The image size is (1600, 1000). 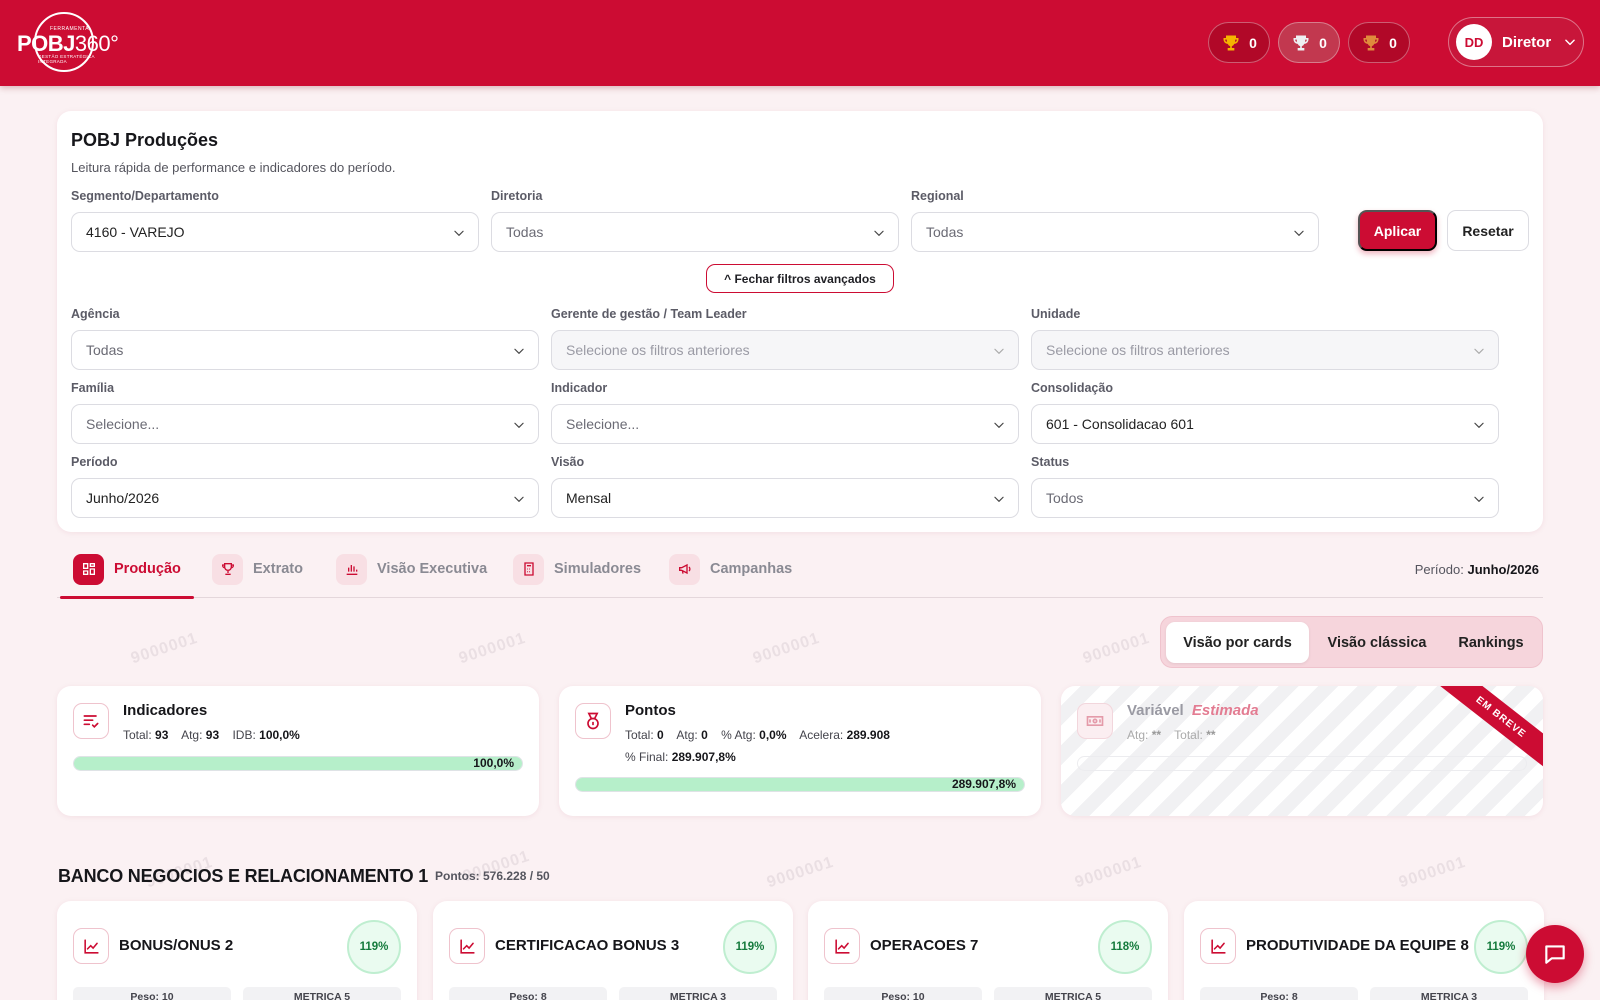 What do you see at coordinates (176, 945) in the screenshot?
I see `indicator-name: BONUS/ONUS 2` at bounding box center [176, 945].